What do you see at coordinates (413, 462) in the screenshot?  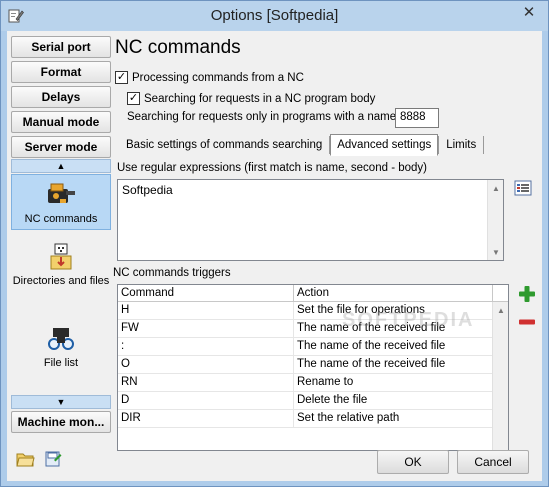 I see `ok-button: OK` at bounding box center [413, 462].